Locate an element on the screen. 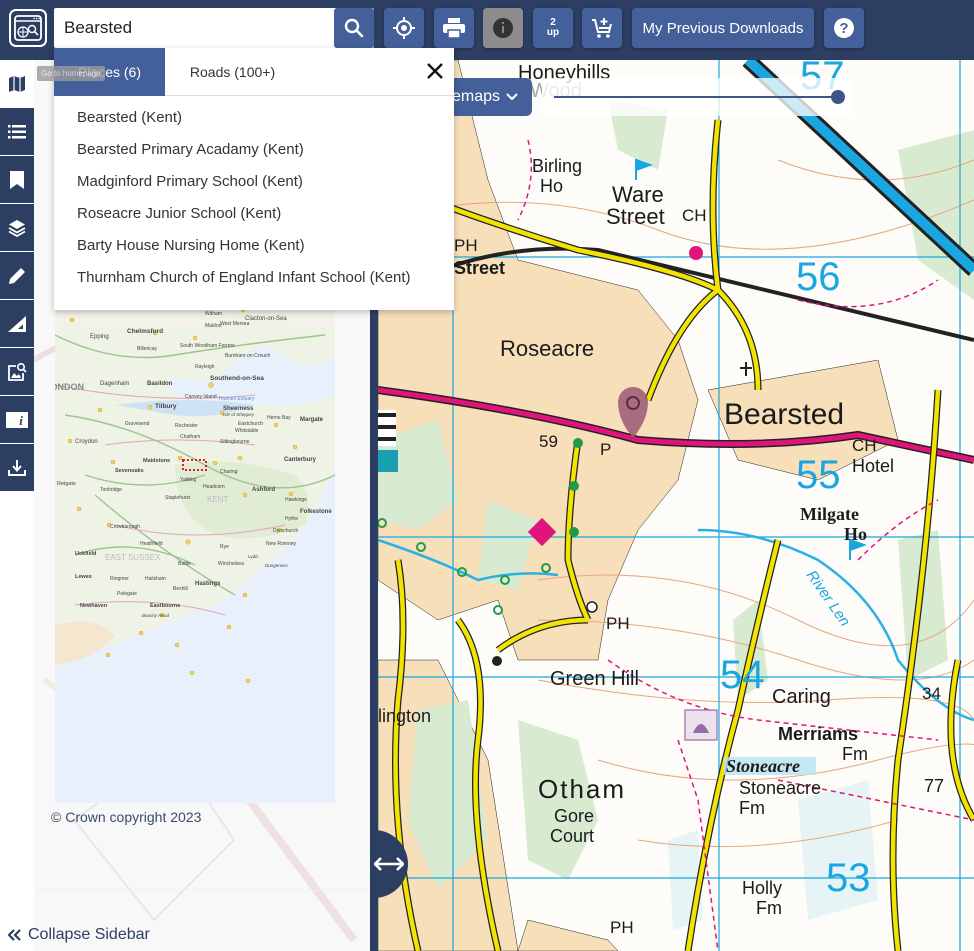 The width and height of the screenshot is (974, 951). print-button is located at coordinates (454, 28).